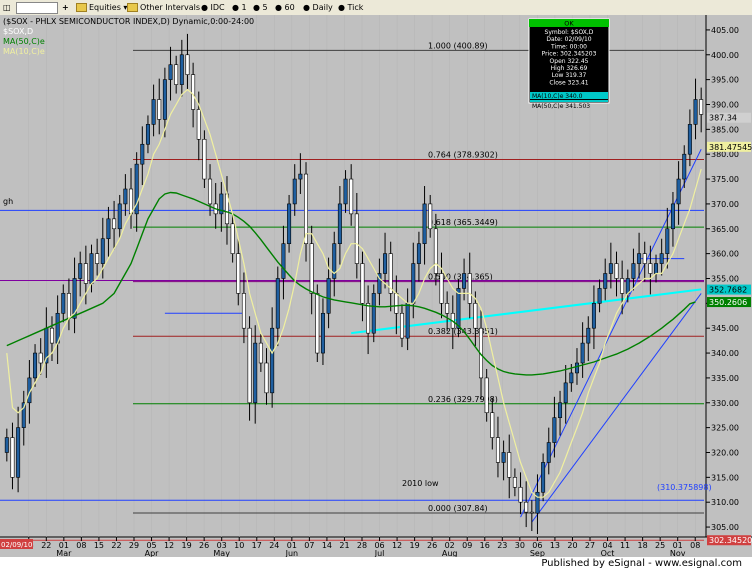 The image size is (752, 572). I want to click on x-month-label: Nov, so click(678, 553).